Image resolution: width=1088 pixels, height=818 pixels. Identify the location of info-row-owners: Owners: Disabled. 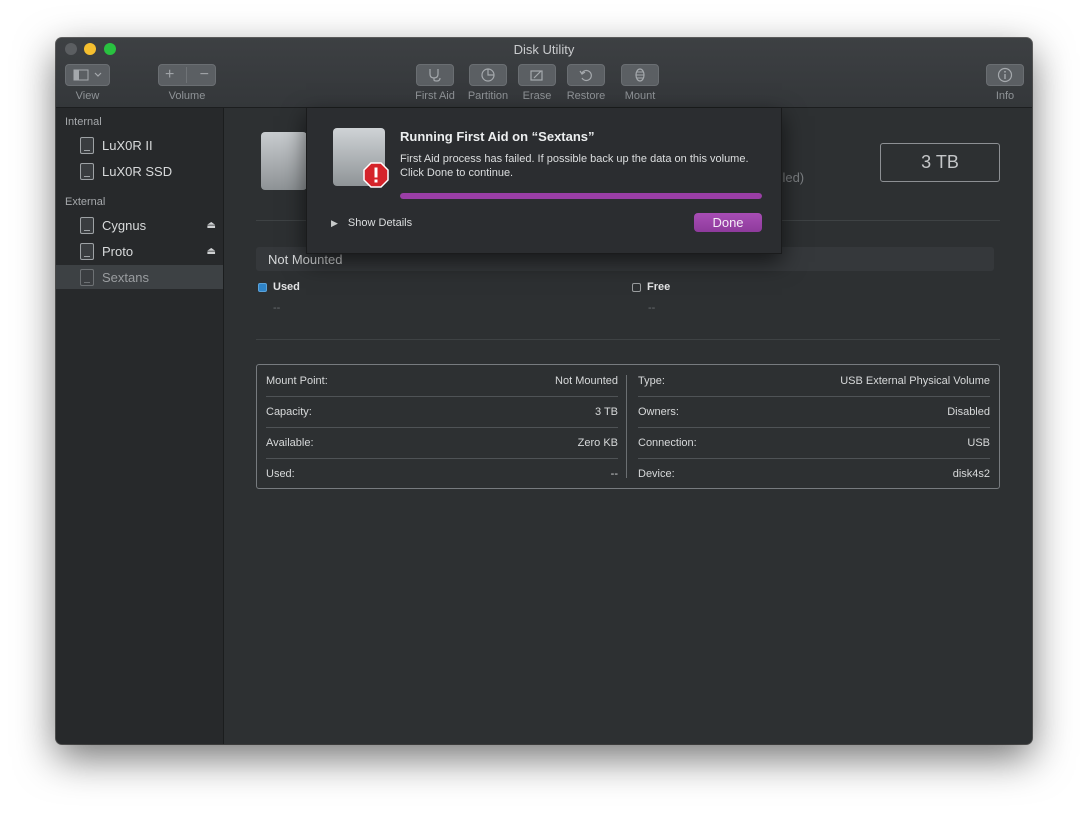
(814, 411).